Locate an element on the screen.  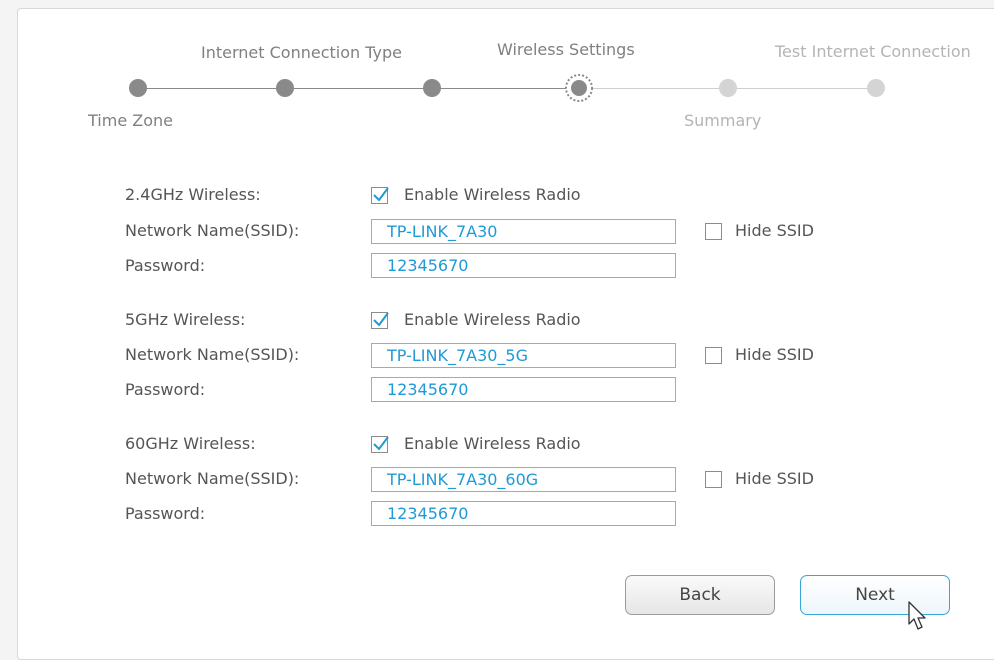
step-label-test-internet-connection: Test Internet Connection is located at coordinates (873, 51).